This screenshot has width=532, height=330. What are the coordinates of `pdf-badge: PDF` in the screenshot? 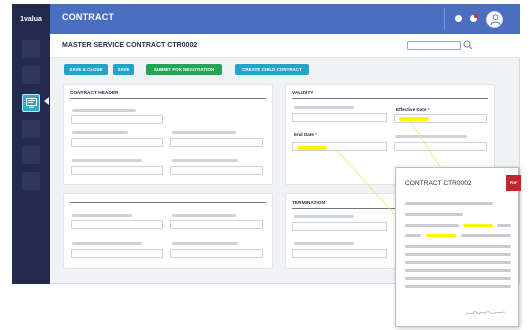 It's located at (513, 183).